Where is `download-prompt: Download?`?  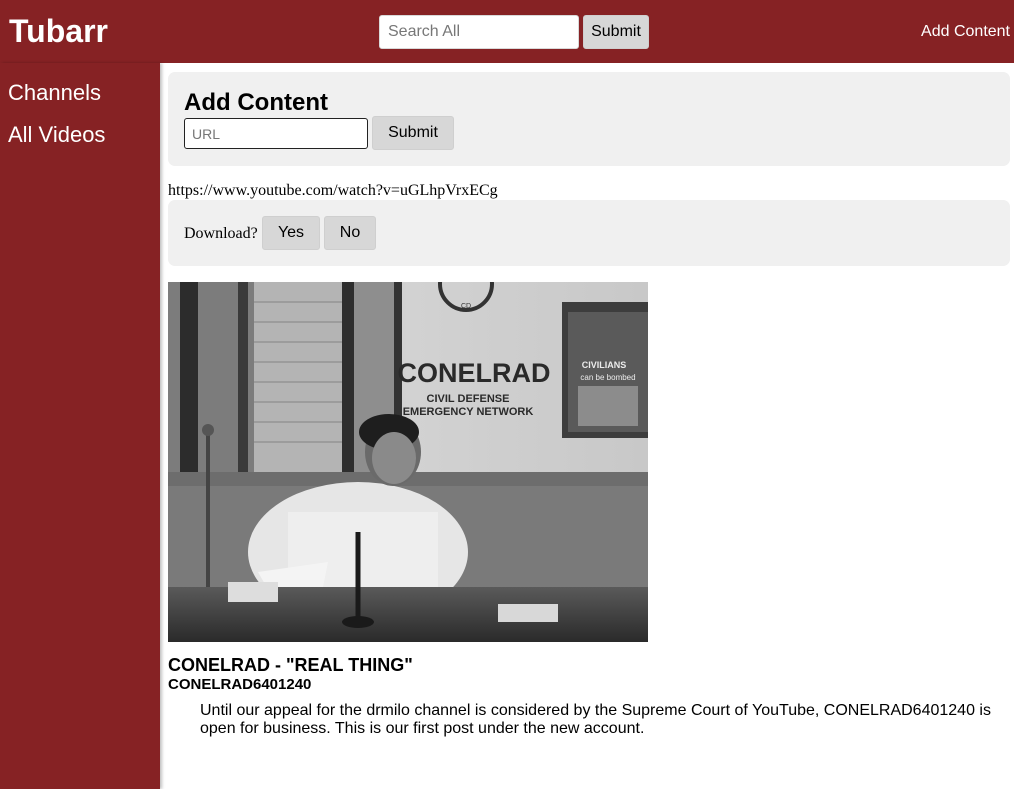
download-prompt: Download? is located at coordinates (221, 233).